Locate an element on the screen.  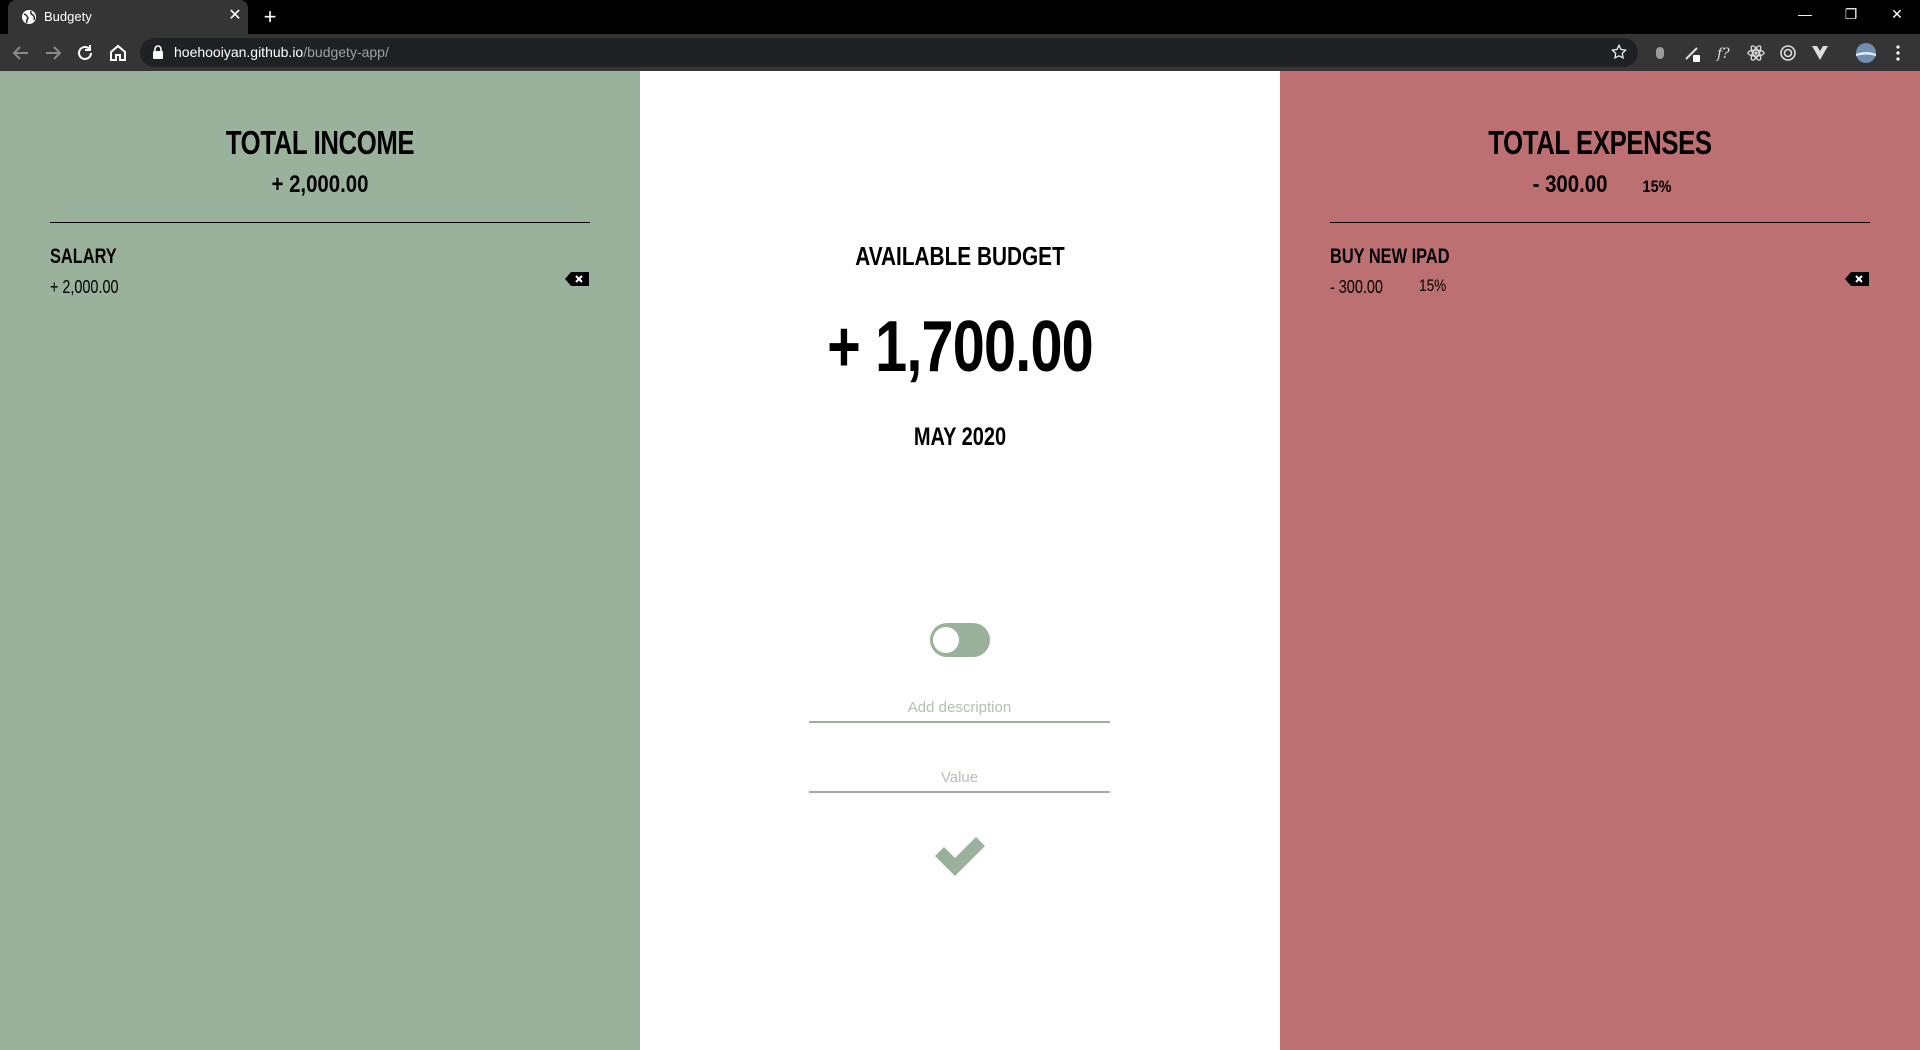
expenses-total-row: - 300.00 15% is located at coordinates (1600, 185).